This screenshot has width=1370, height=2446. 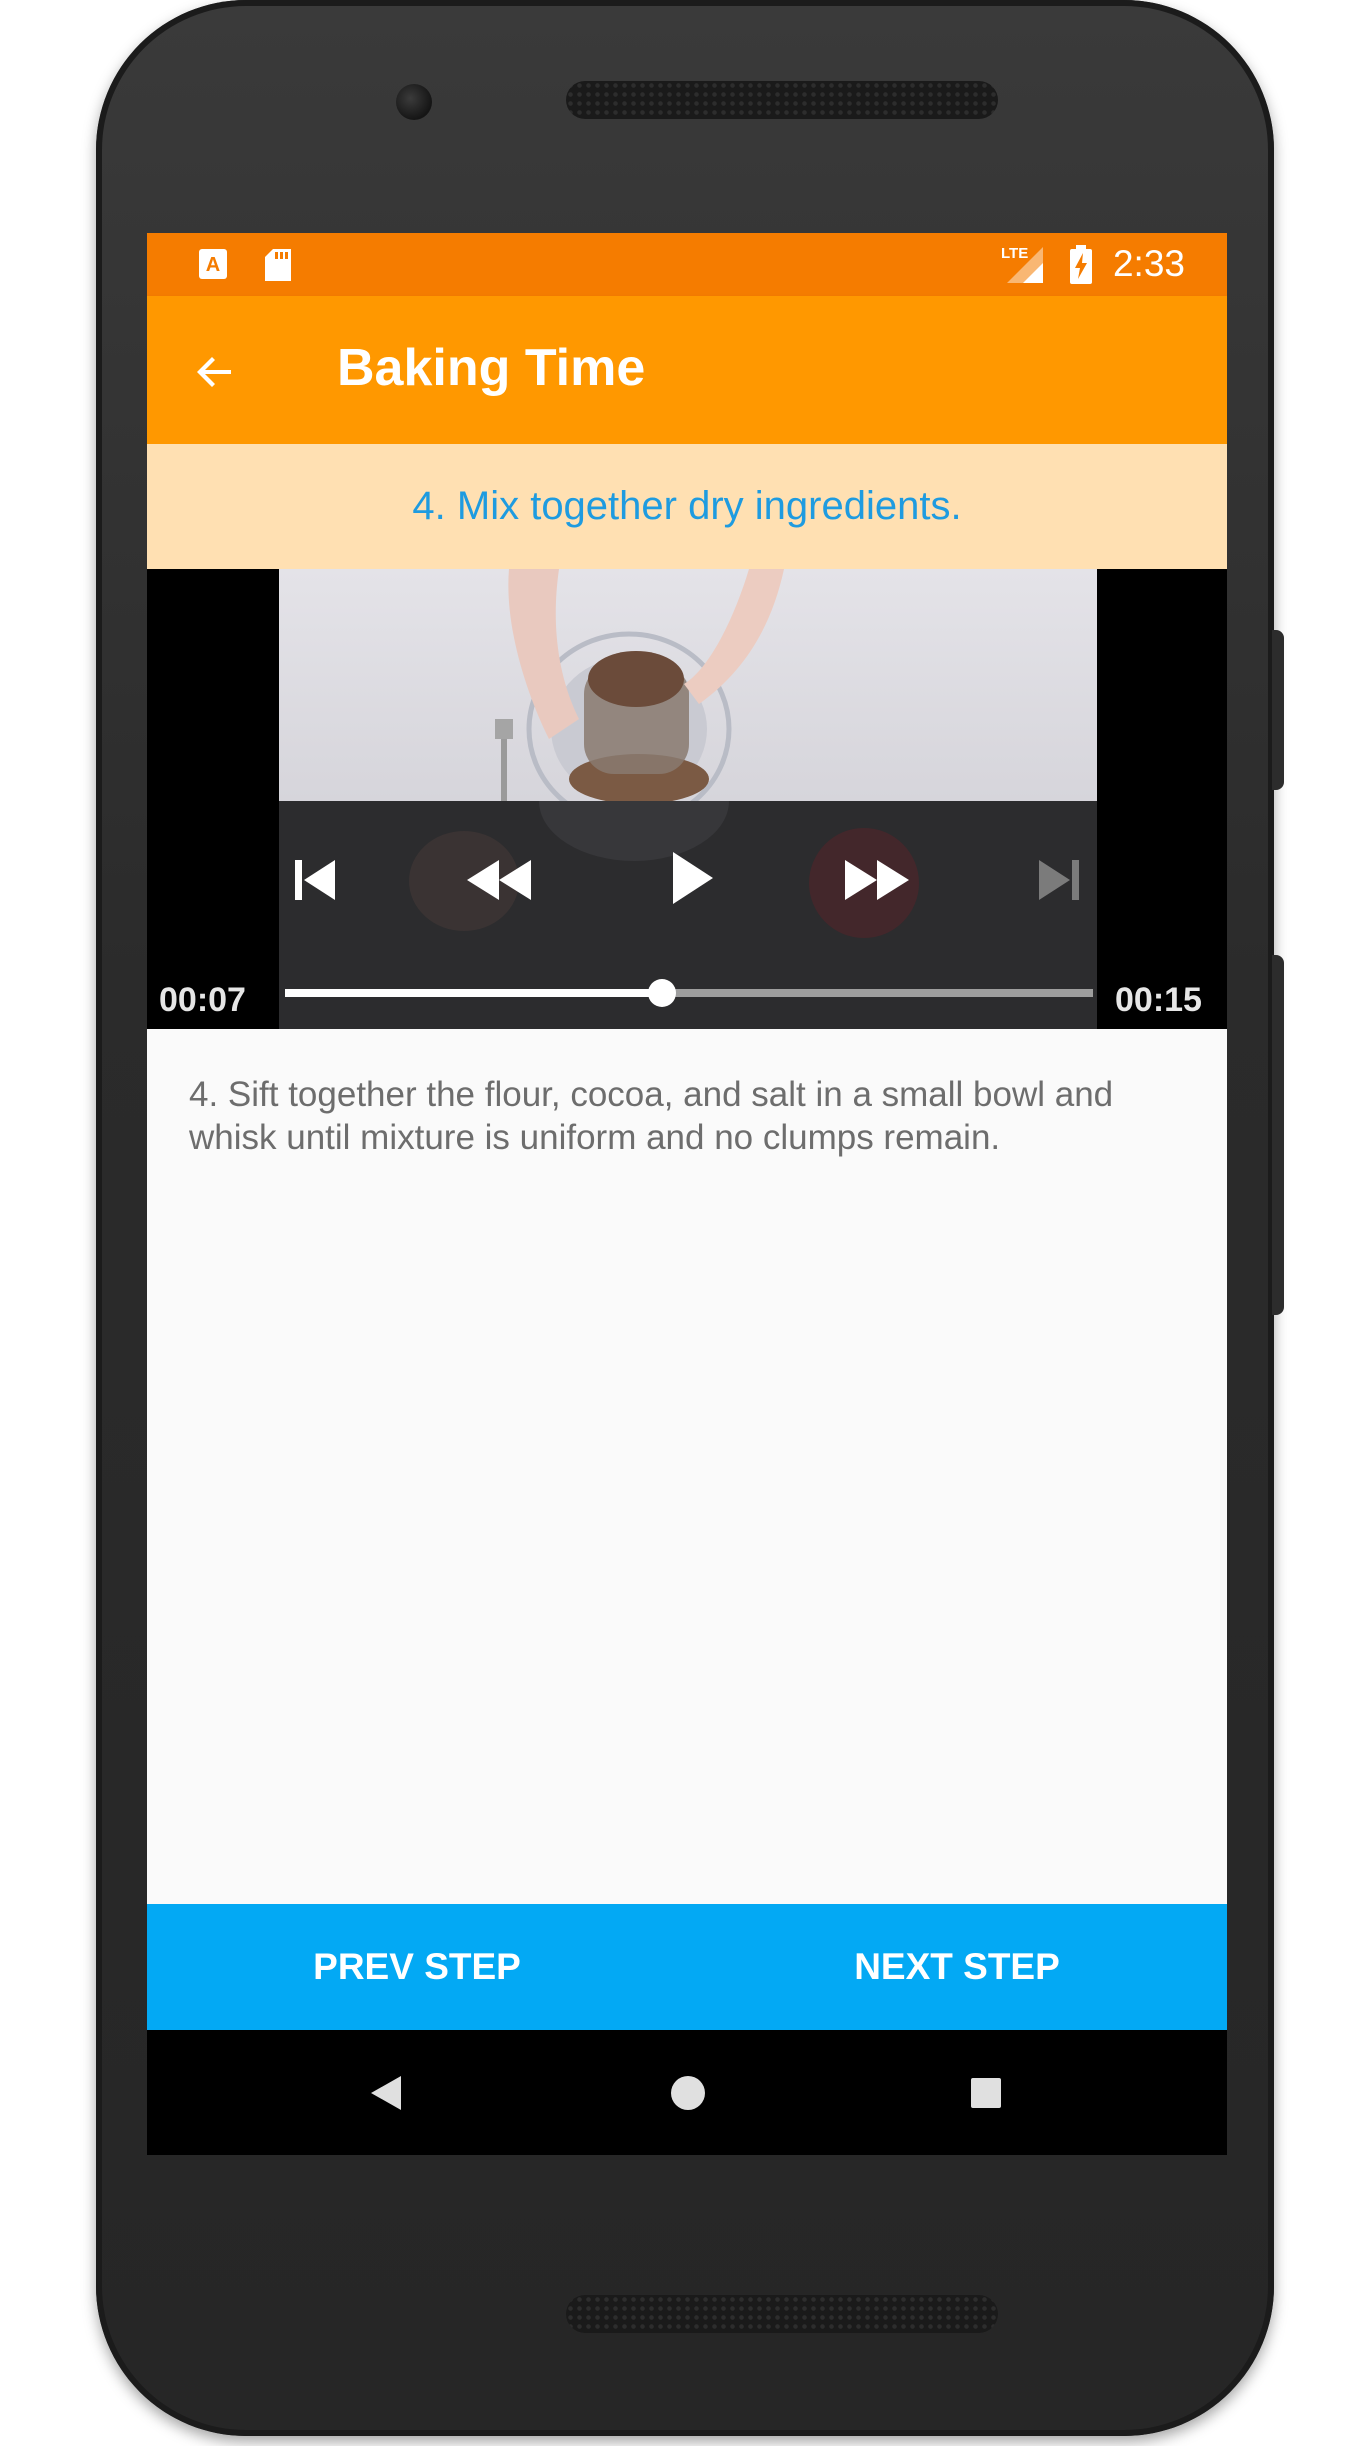 What do you see at coordinates (689, 993) in the screenshot?
I see `seek-bar` at bounding box center [689, 993].